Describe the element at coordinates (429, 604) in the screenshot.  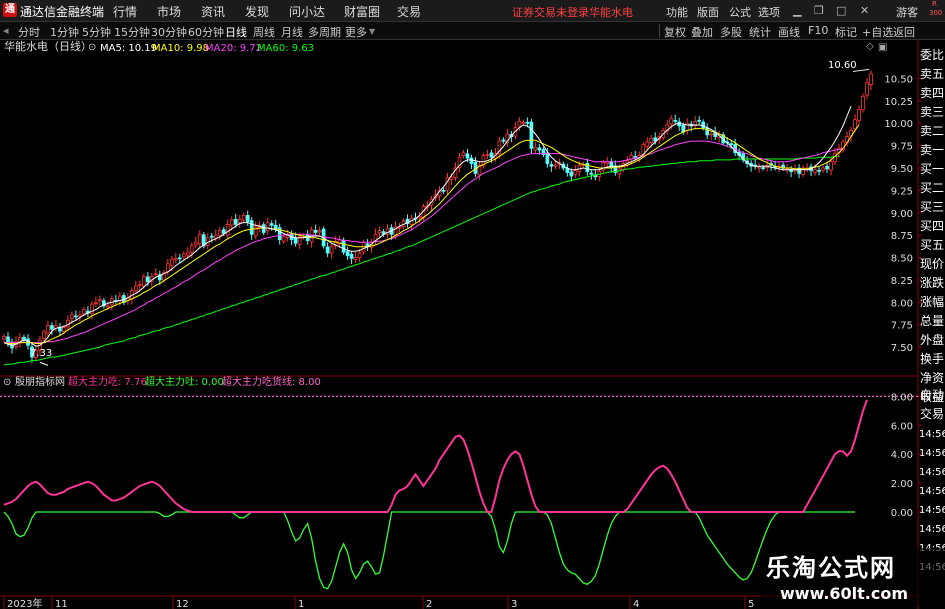
I see `x-tick-label: 2` at that location.